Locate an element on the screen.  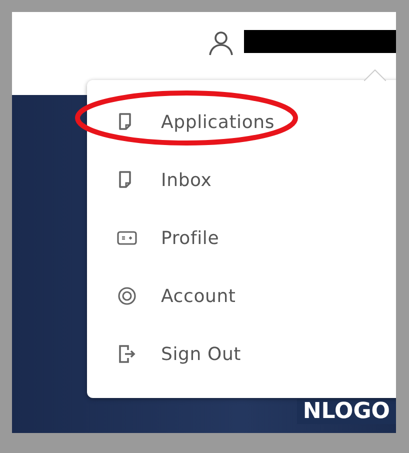
id-card-icon is located at coordinates (127, 238).